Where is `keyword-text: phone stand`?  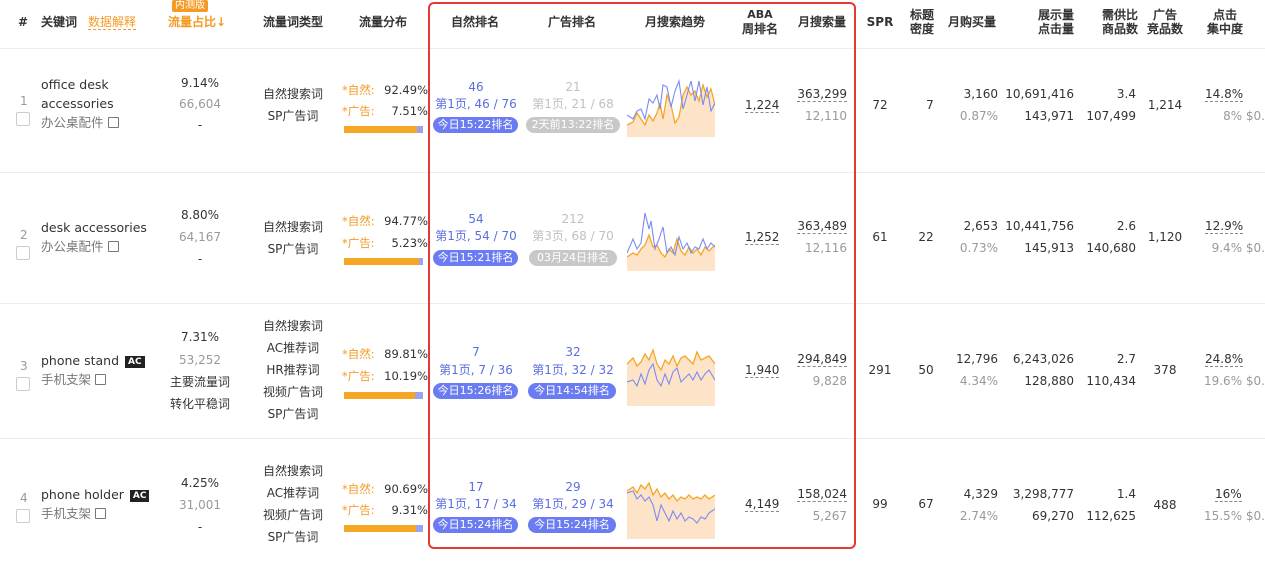 keyword-text: phone stand is located at coordinates (80, 360).